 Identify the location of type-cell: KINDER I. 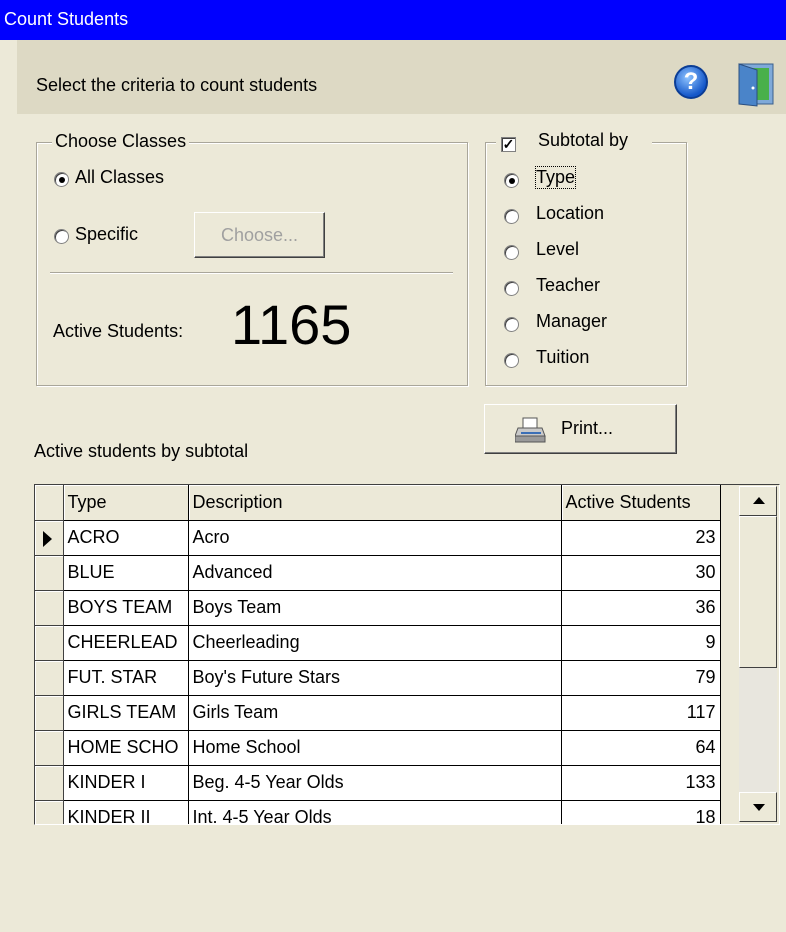
(126, 783).